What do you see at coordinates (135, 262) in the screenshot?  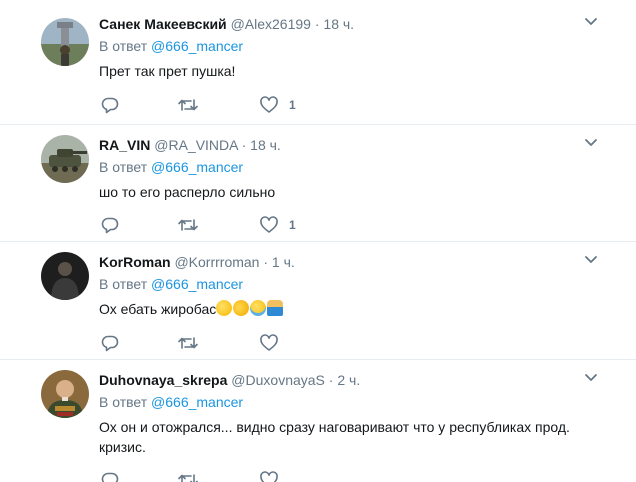 I see `user-name: KorRoman` at bounding box center [135, 262].